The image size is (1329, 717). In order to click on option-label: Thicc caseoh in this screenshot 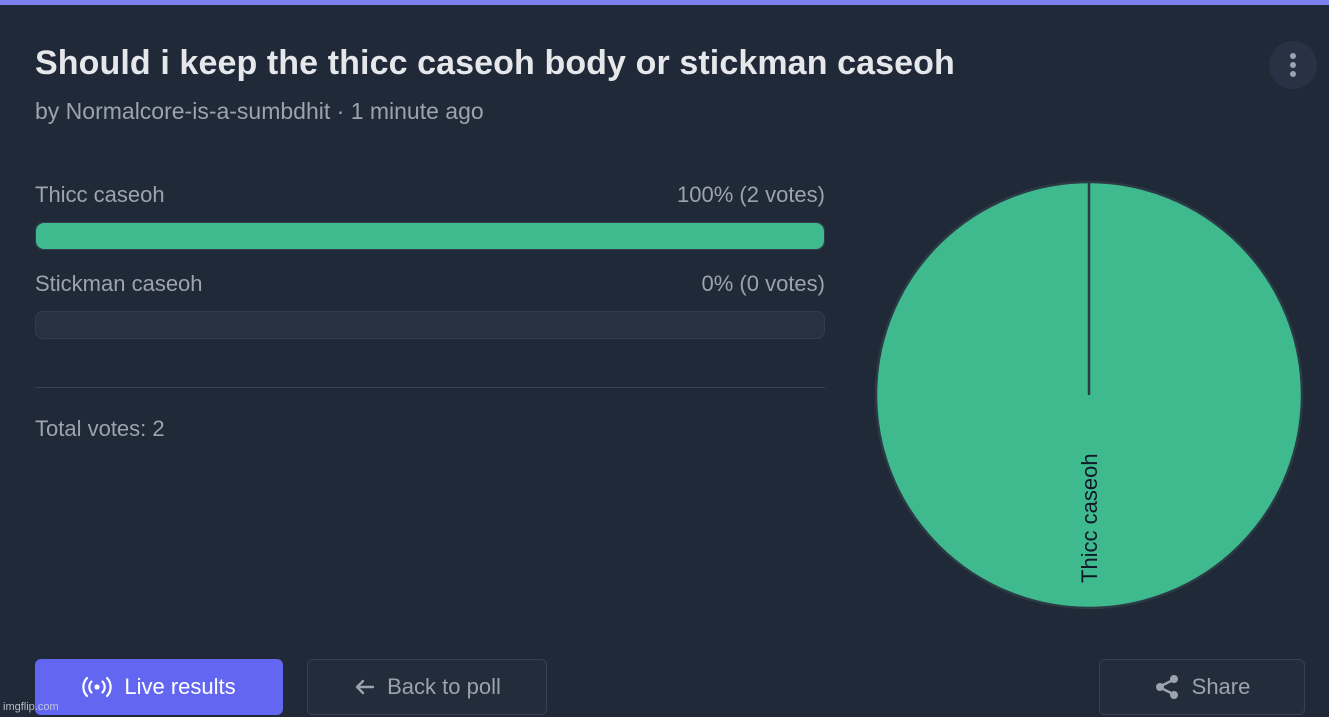, I will do `click(100, 194)`.